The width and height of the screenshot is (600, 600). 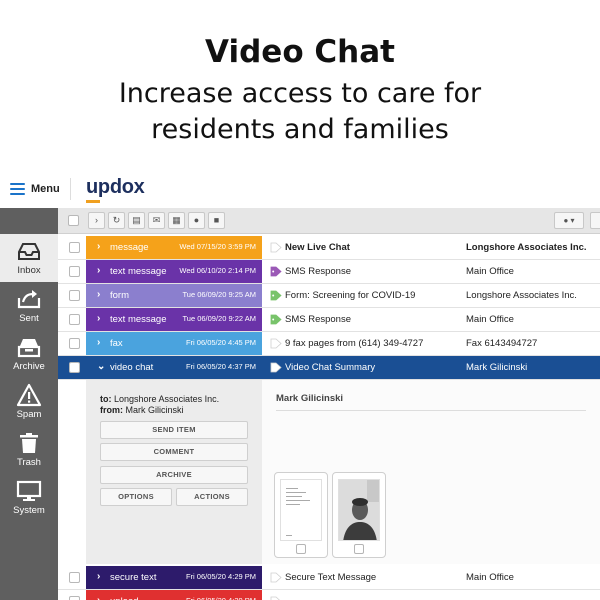 I want to click on message-subject: Video Chat Summary, so click(x=330, y=367).